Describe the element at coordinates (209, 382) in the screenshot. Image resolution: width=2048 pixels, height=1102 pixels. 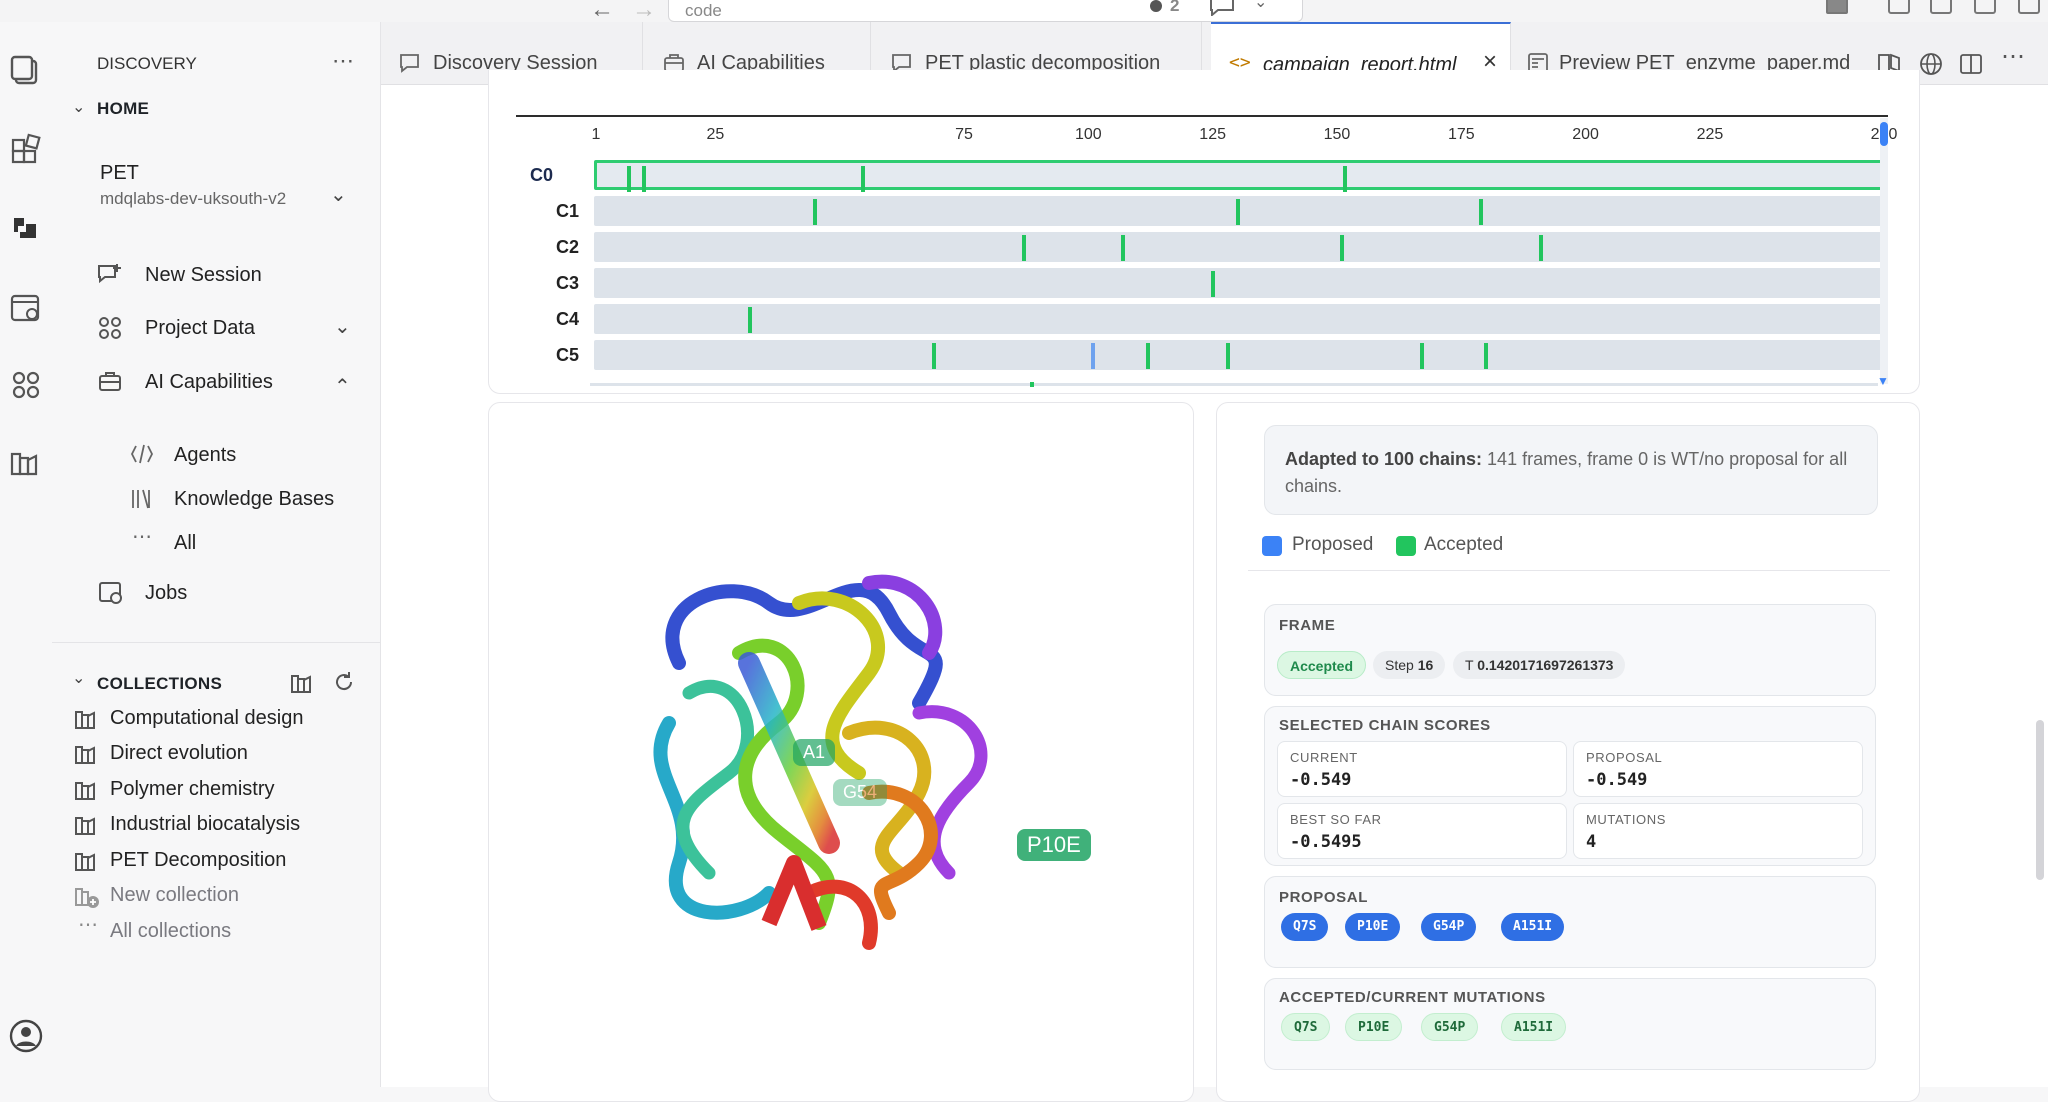
I see `sidebar-item-ai-capabilities: AI Capabilities` at that location.